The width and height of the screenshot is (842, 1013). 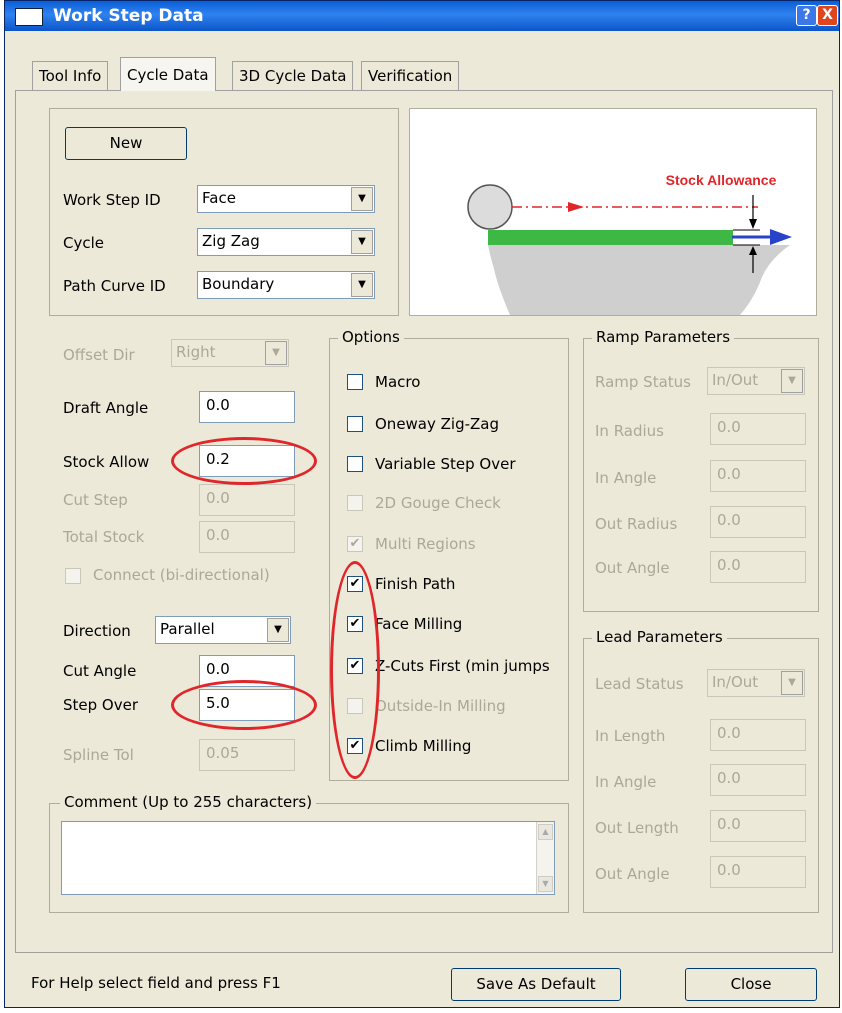 I want to click on save-as-default-label: Save As Default, so click(x=536, y=984).